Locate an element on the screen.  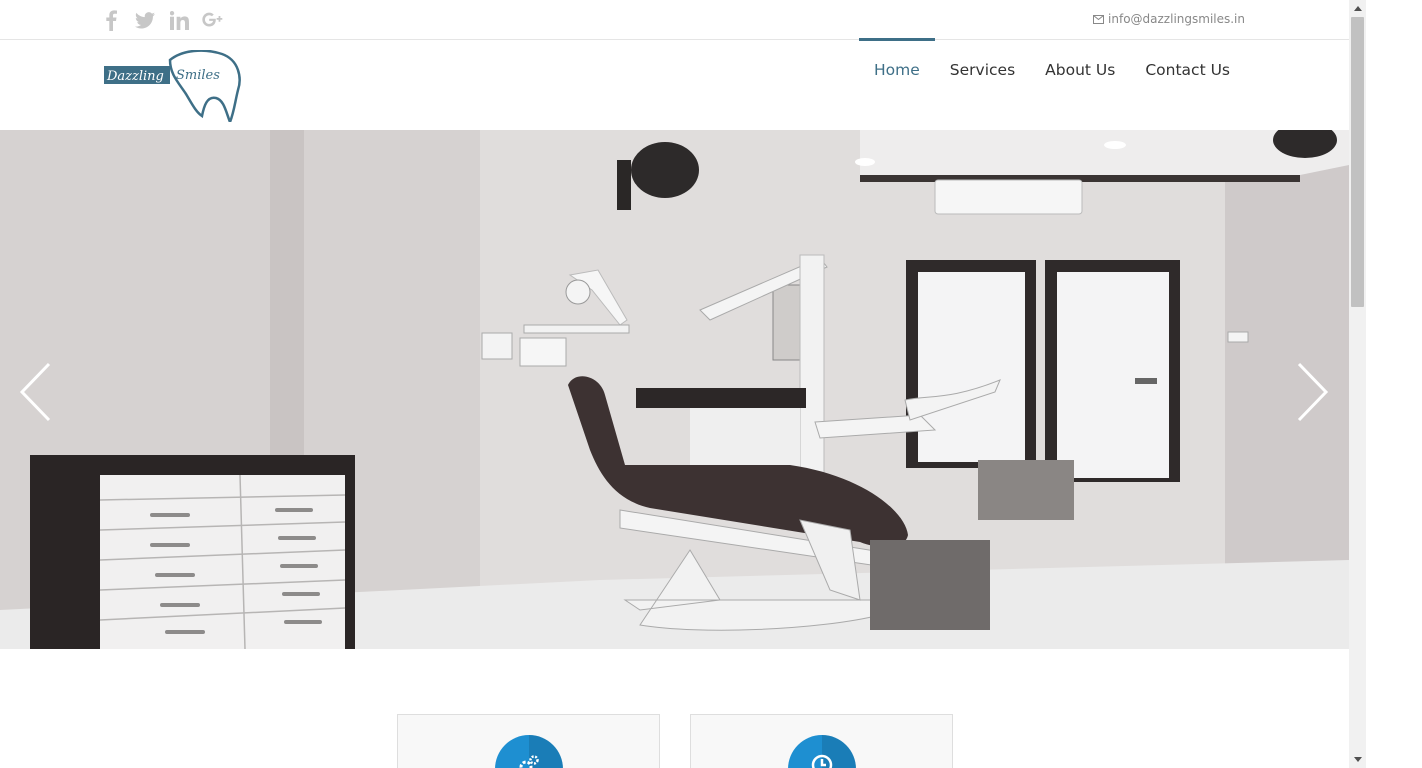
chevron-right-icon is located at coordinates (1313, 392).